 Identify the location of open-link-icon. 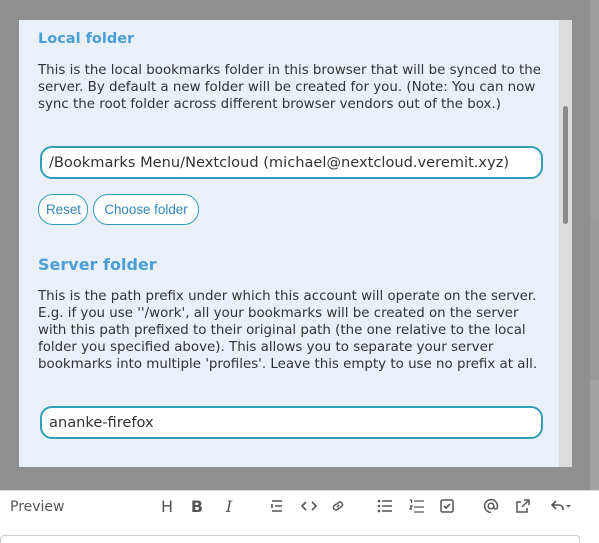
(523, 506).